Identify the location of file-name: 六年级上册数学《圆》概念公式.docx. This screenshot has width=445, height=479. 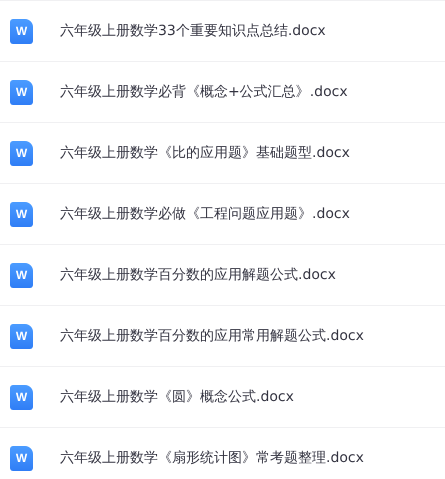
(177, 397).